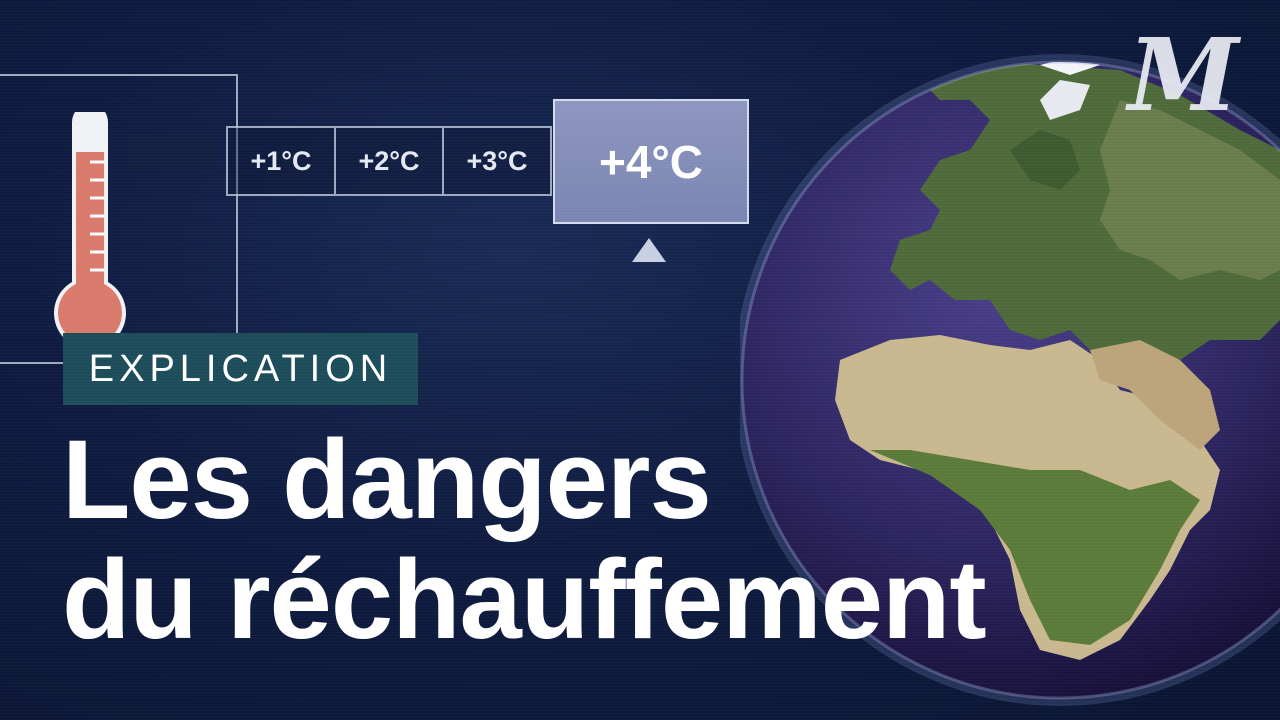 The height and width of the screenshot is (720, 1280). I want to click on scale-step-3: +3°C, so click(497, 161).